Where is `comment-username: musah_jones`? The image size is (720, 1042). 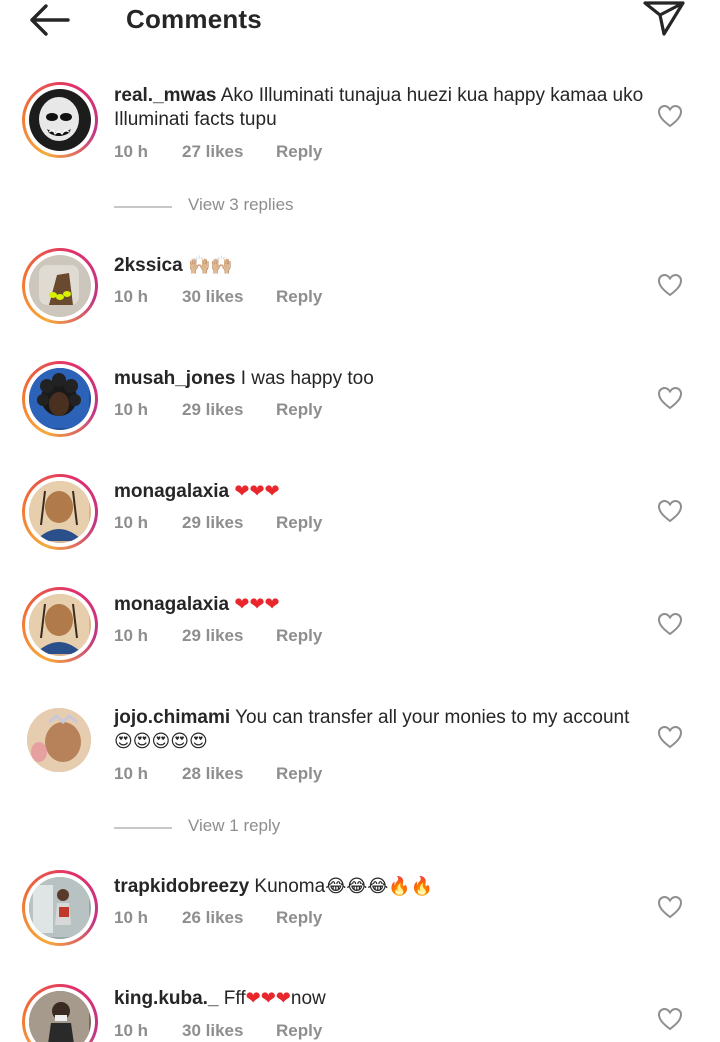 comment-username: musah_jones is located at coordinates (174, 378).